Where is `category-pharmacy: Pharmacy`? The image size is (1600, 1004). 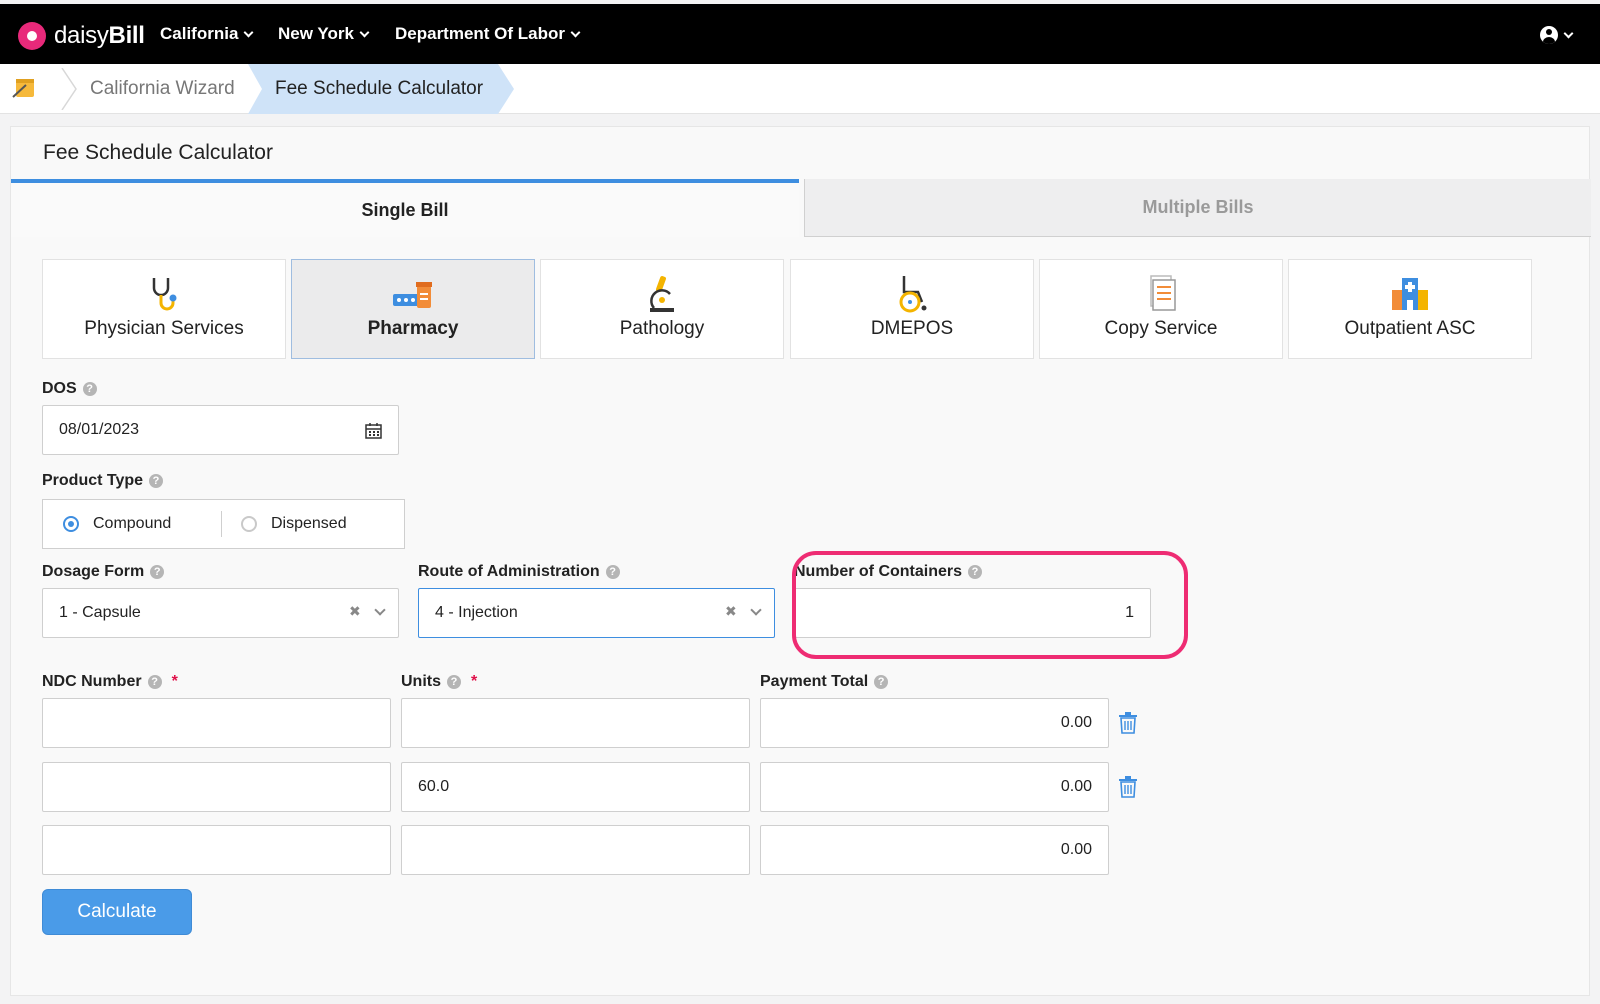 category-pharmacy: Pharmacy is located at coordinates (413, 309).